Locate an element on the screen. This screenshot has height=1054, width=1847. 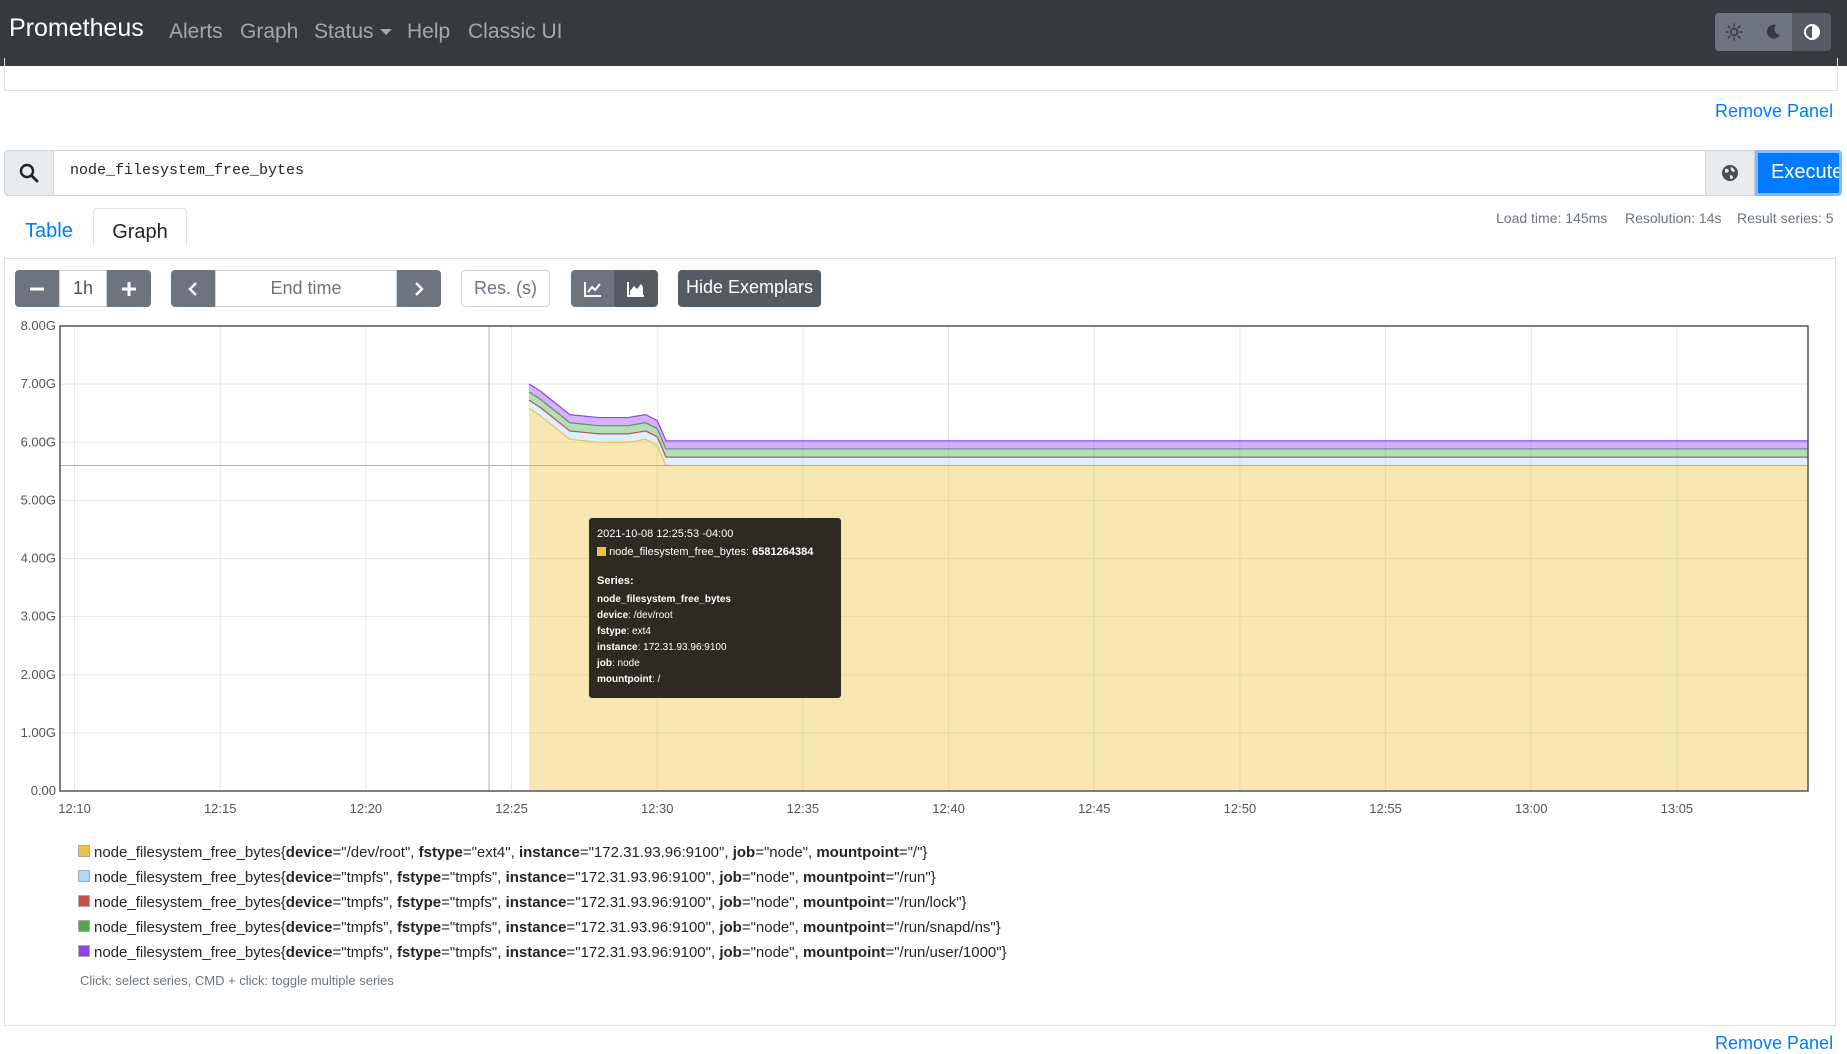
y-tick-label: 1.00G is located at coordinates (38, 732).